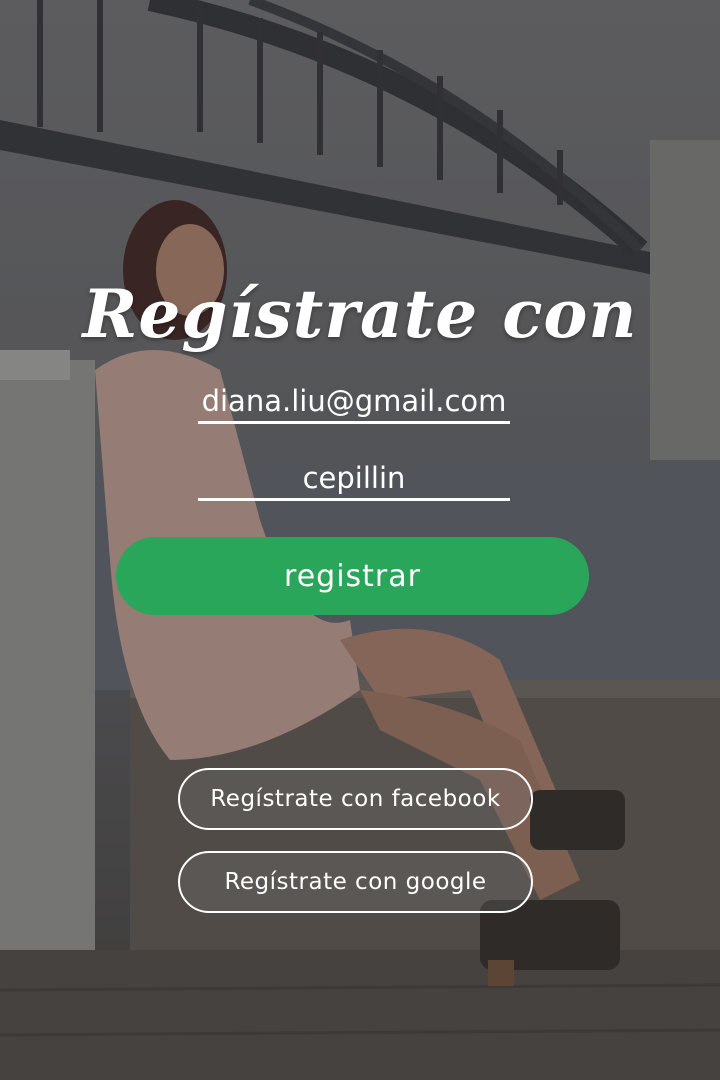 Image resolution: width=720 pixels, height=1080 pixels. I want to click on facebook-register-button: Regístrate con facebook, so click(355, 799).